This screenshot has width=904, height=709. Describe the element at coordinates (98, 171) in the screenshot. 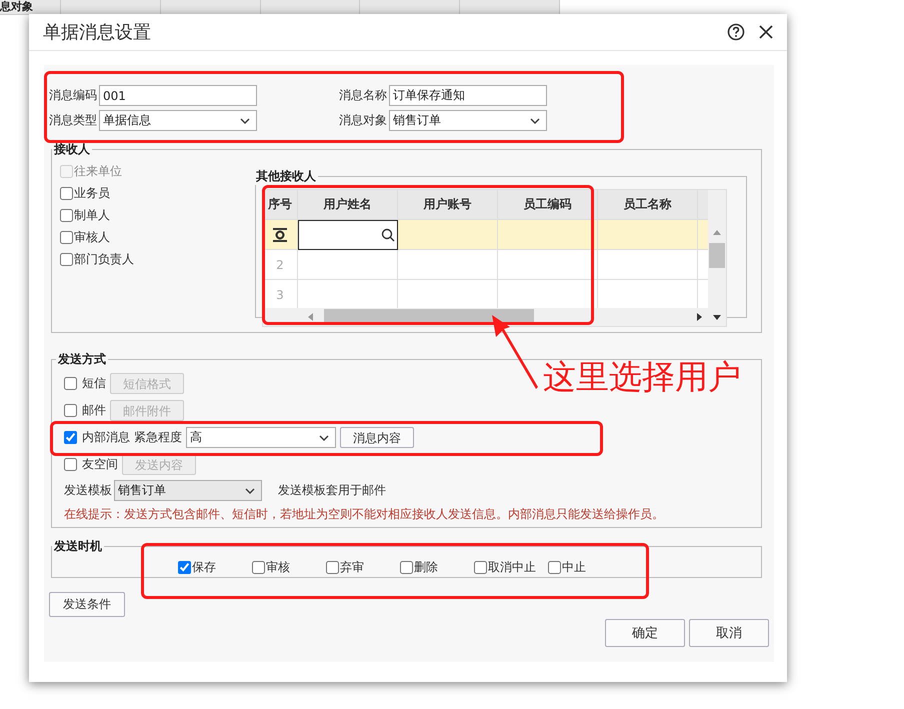

I see `checkbox-label: 往来单位` at that location.